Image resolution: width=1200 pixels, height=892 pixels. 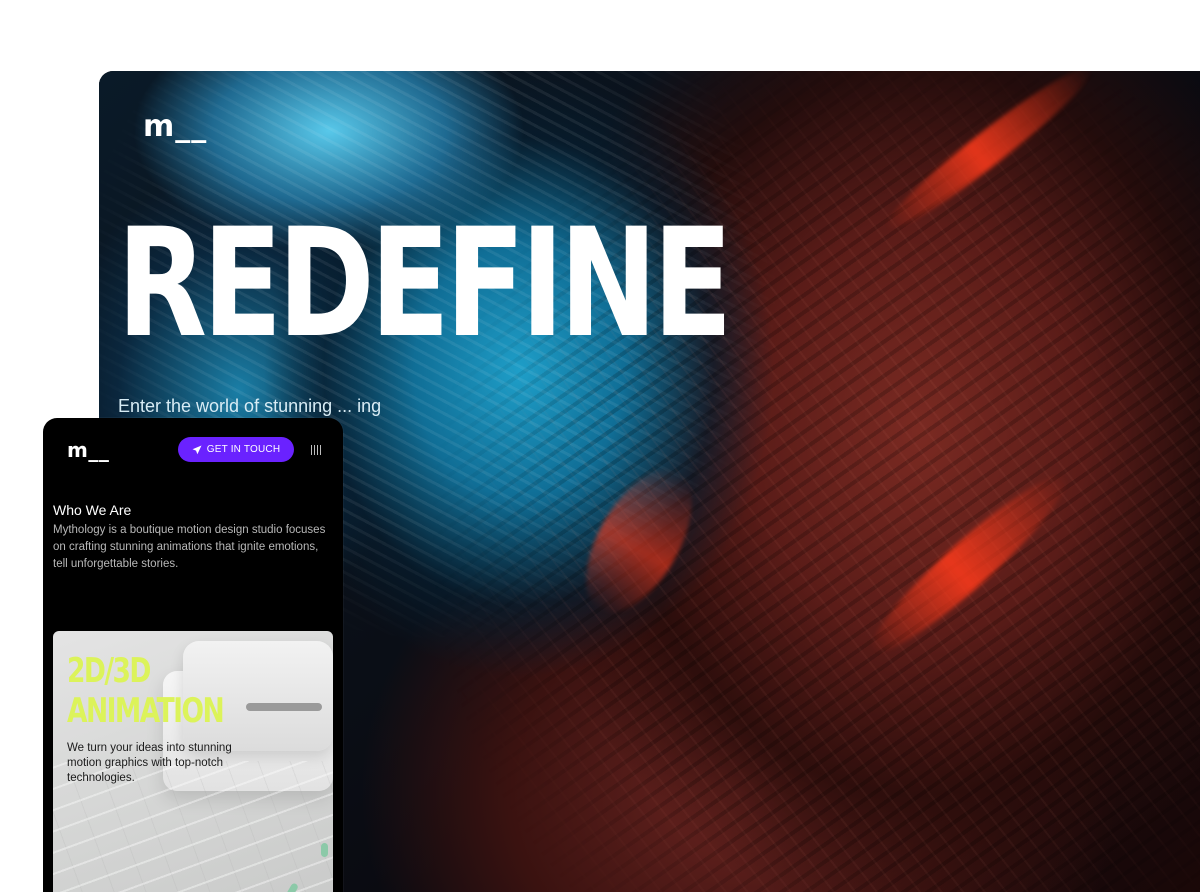 I want to click on hero-headline: REDEFINE, so click(x=425, y=284).